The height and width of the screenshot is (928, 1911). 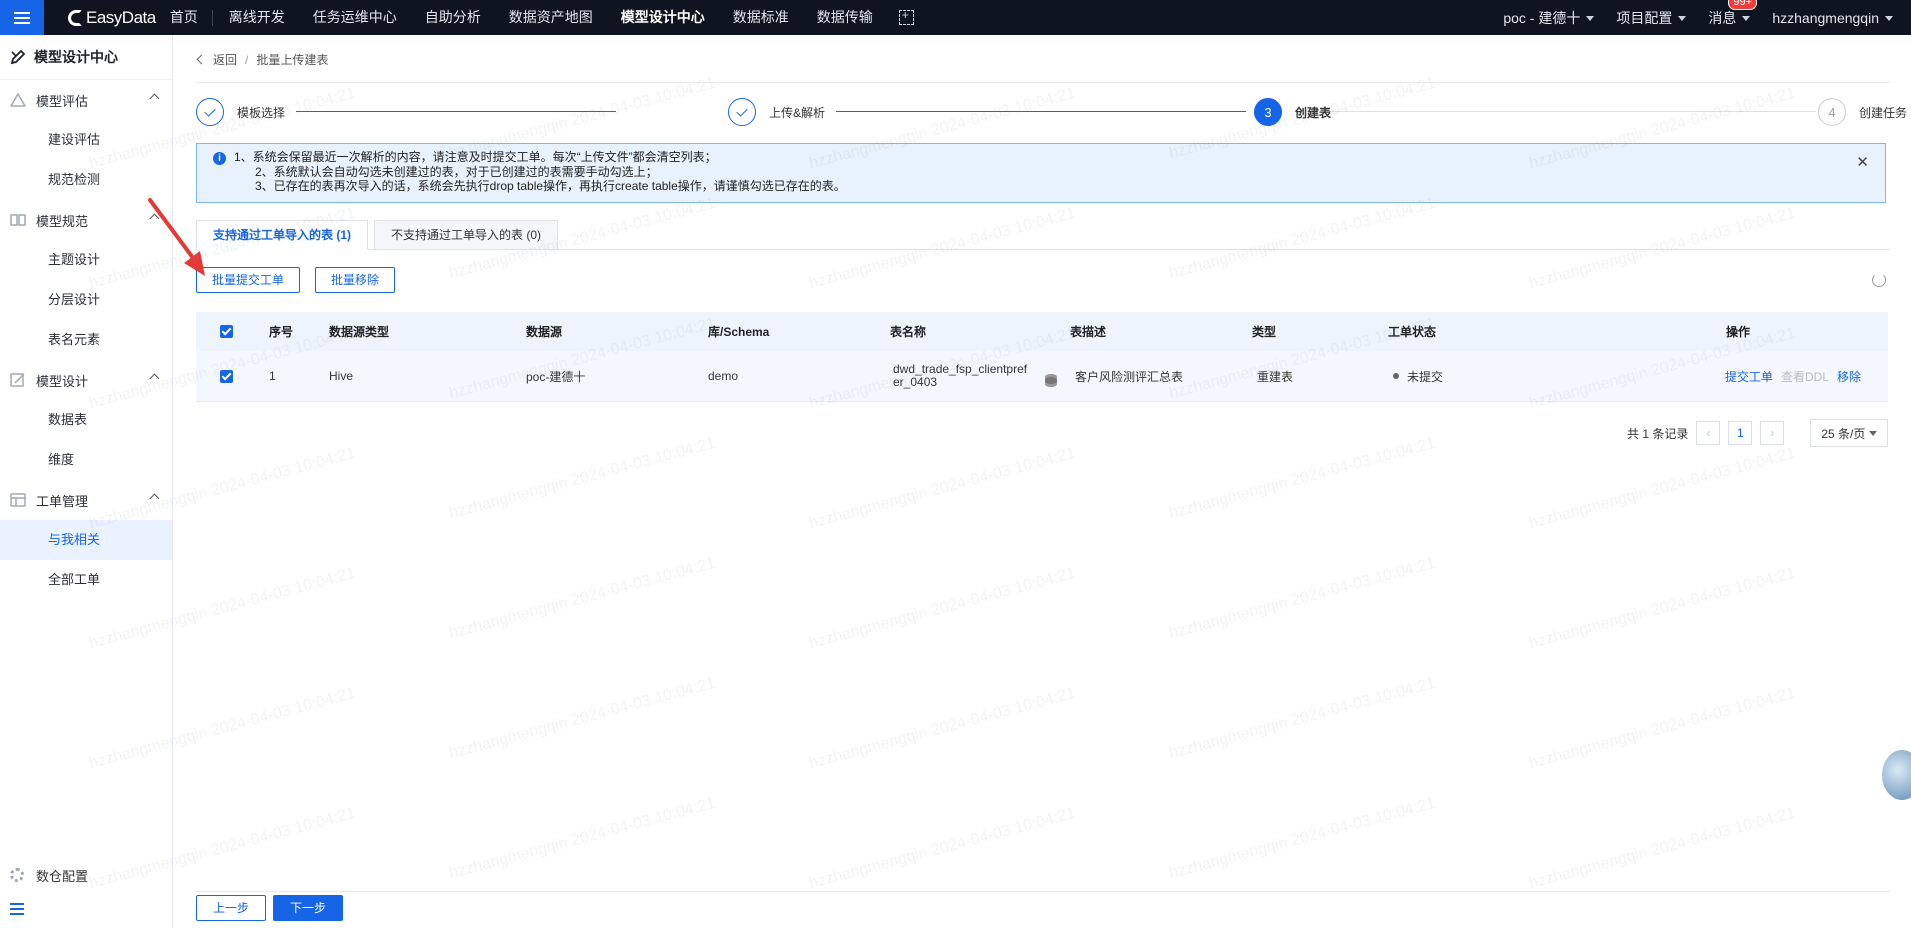 What do you see at coordinates (18, 57) in the screenshot?
I see `pencil-ruler-icon` at bounding box center [18, 57].